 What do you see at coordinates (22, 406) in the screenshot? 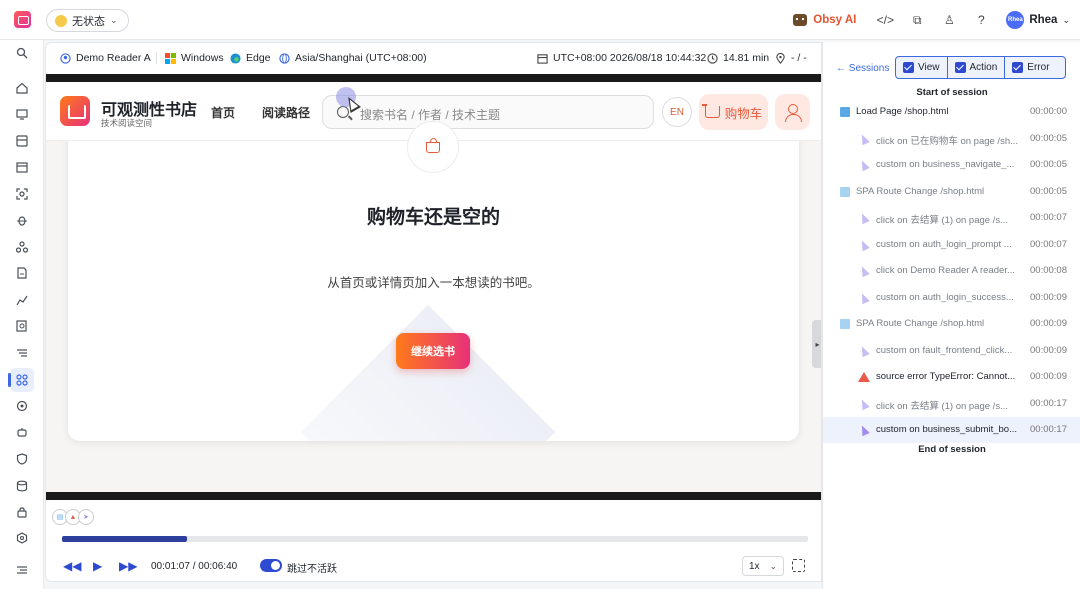
I see `target-icon` at bounding box center [22, 406].